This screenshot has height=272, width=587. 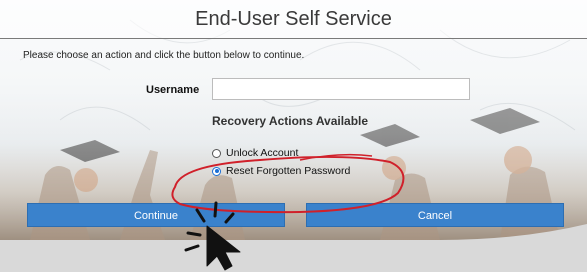 What do you see at coordinates (290, 121) in the screenshot?
I see `recovery-actions-heading: Recovery Actions Available` at bounding box center [290, 121].